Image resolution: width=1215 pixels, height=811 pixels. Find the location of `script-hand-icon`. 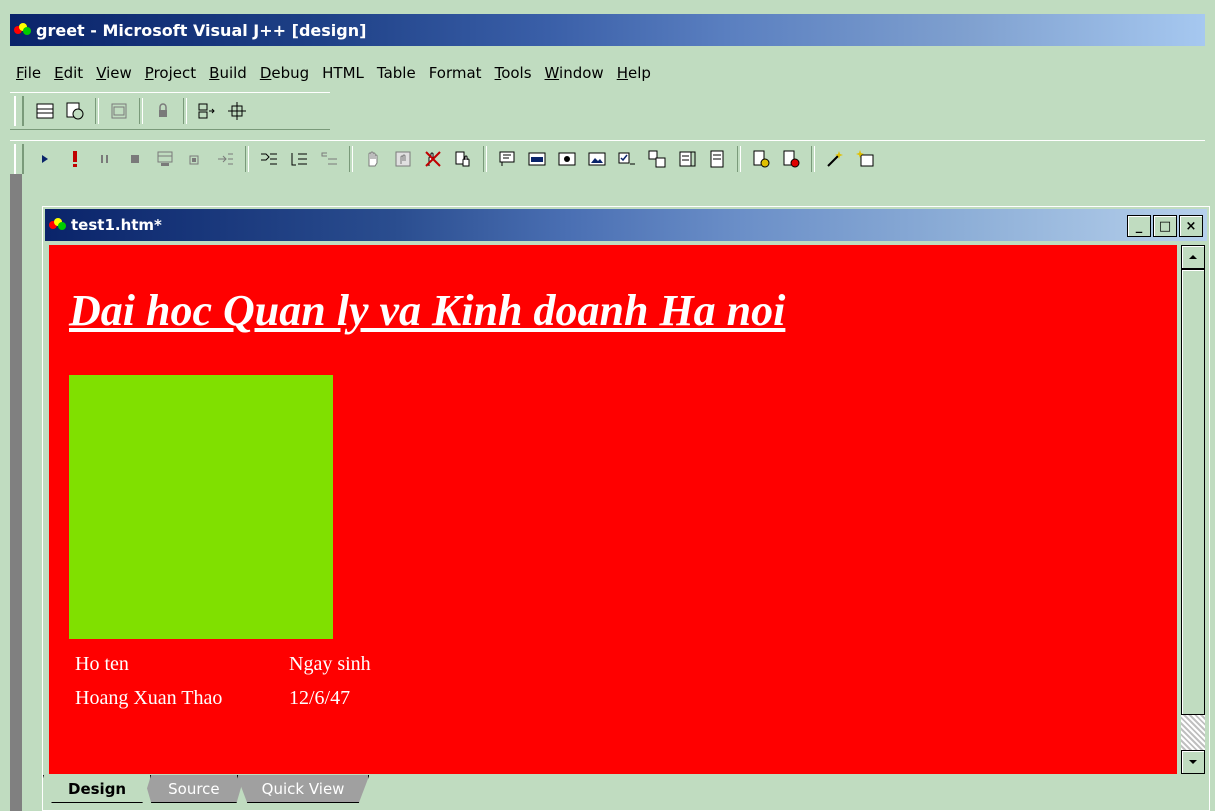

script-hand-icon is located at coordinates (463, 159).